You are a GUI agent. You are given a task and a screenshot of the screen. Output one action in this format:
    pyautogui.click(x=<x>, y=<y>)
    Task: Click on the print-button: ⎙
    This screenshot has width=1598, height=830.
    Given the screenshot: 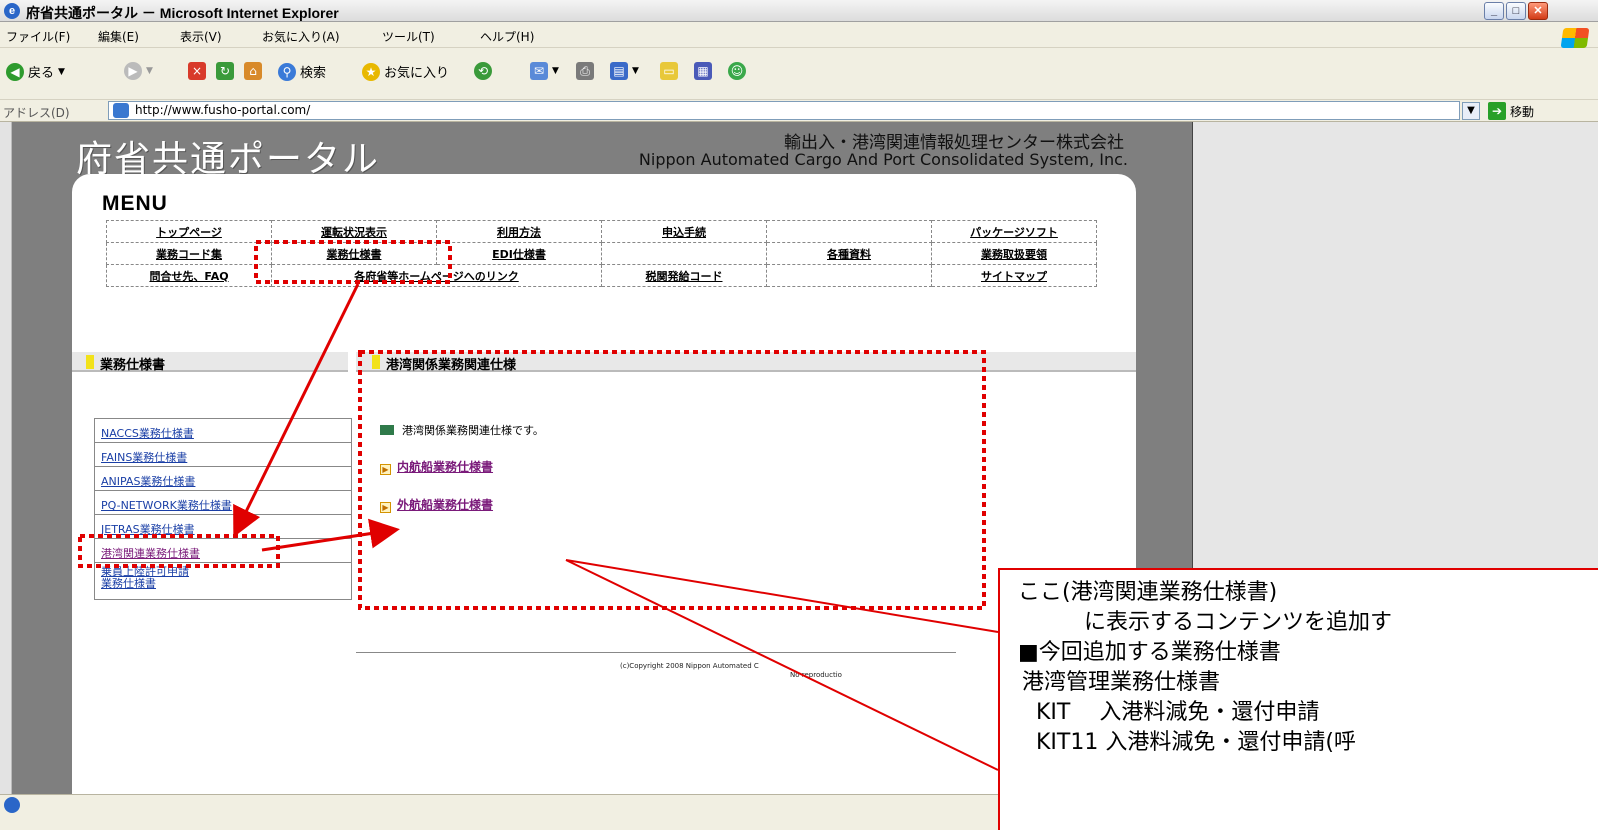 What is the action you would take?
    pyautogui.click(x=585, y=71)
    